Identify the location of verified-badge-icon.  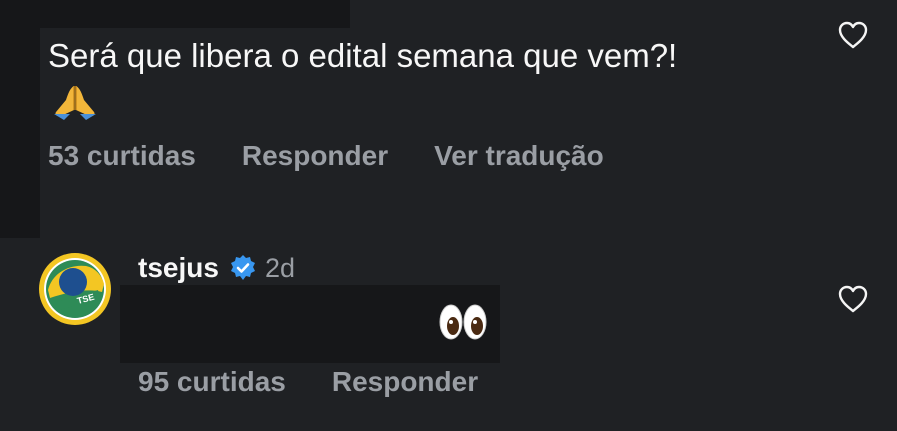
(242, 267).